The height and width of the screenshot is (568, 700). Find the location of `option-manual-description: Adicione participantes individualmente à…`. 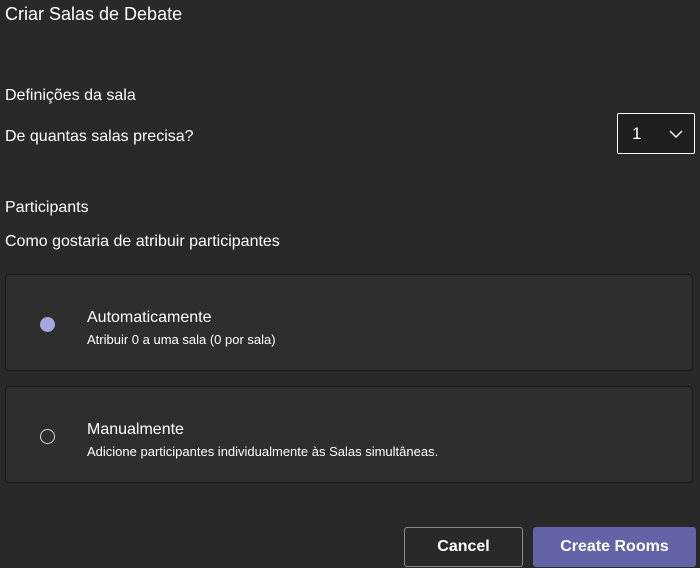

option-manual-description: Adicione participantes individualmente à… is located at coordinates (263, 451).